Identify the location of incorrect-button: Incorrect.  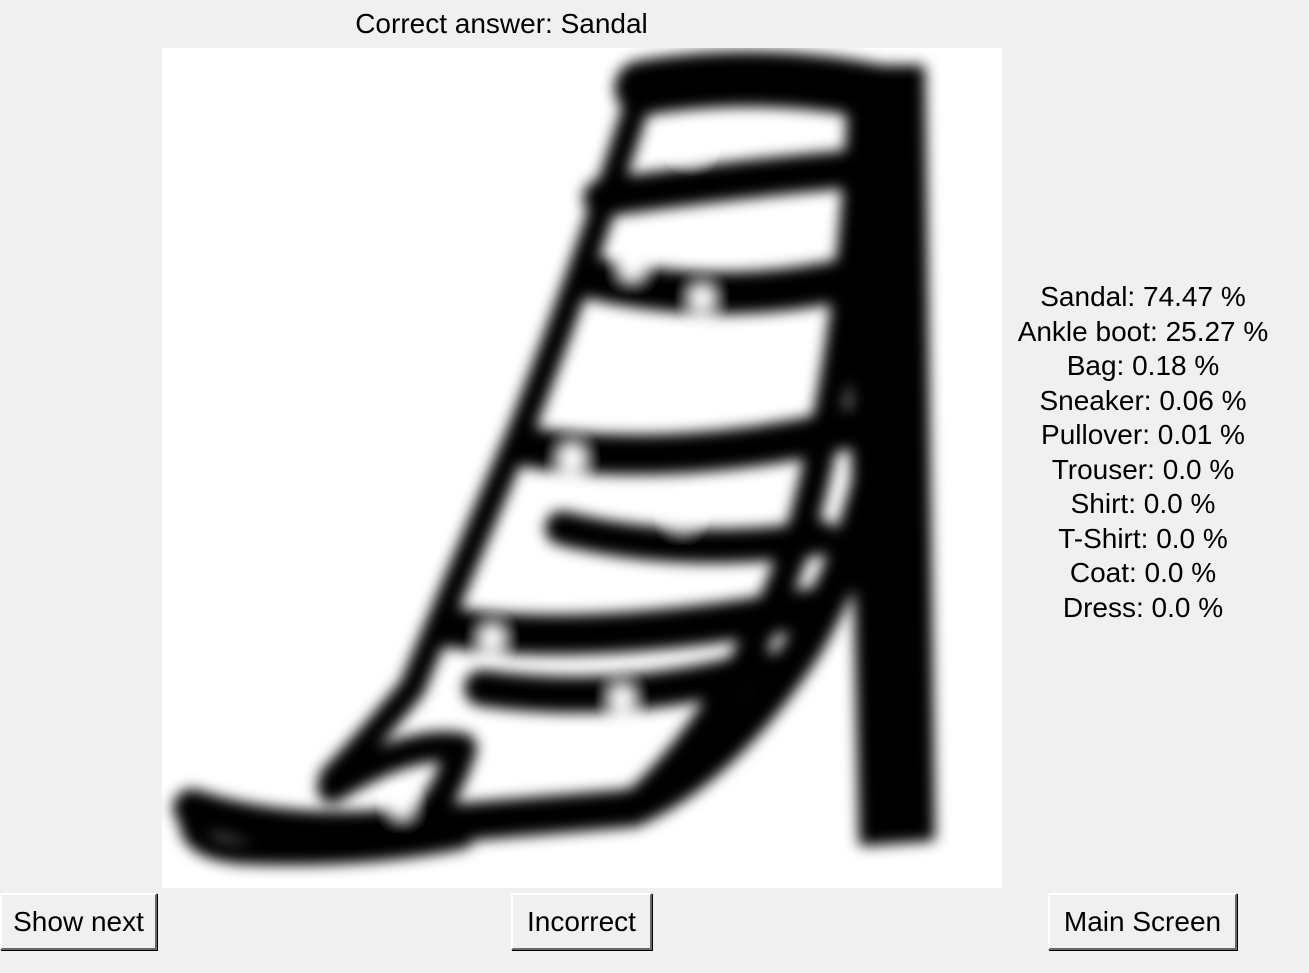
(581, 921).